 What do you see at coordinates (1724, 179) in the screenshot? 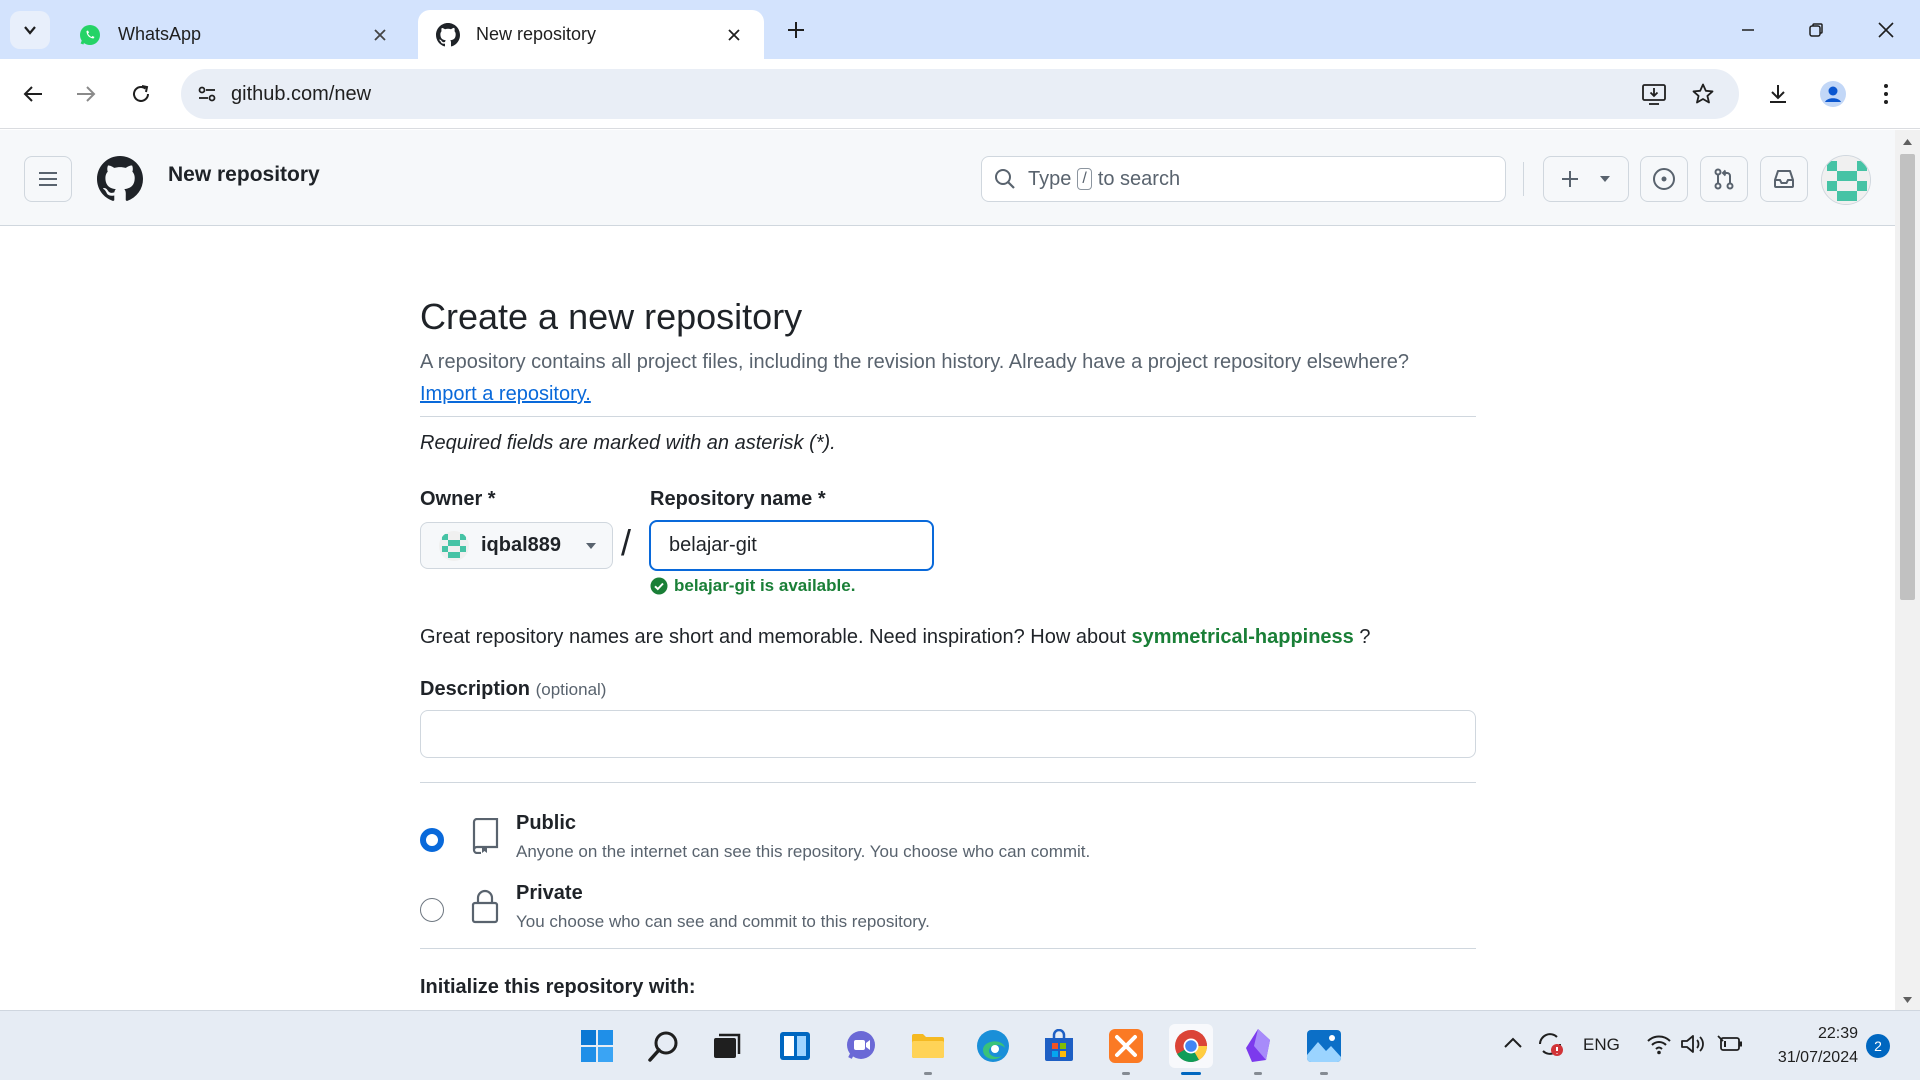
I see `pull-requests-button` at bounding box center [1724, 179].